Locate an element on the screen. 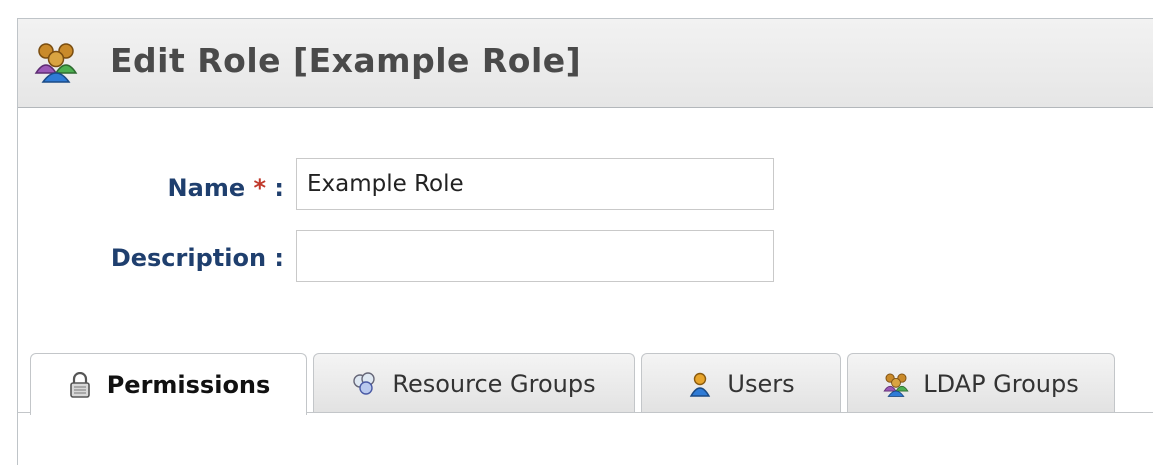 This screenshot has height=465, width=1153. required-marker: * is located at coordinates (260, 188).